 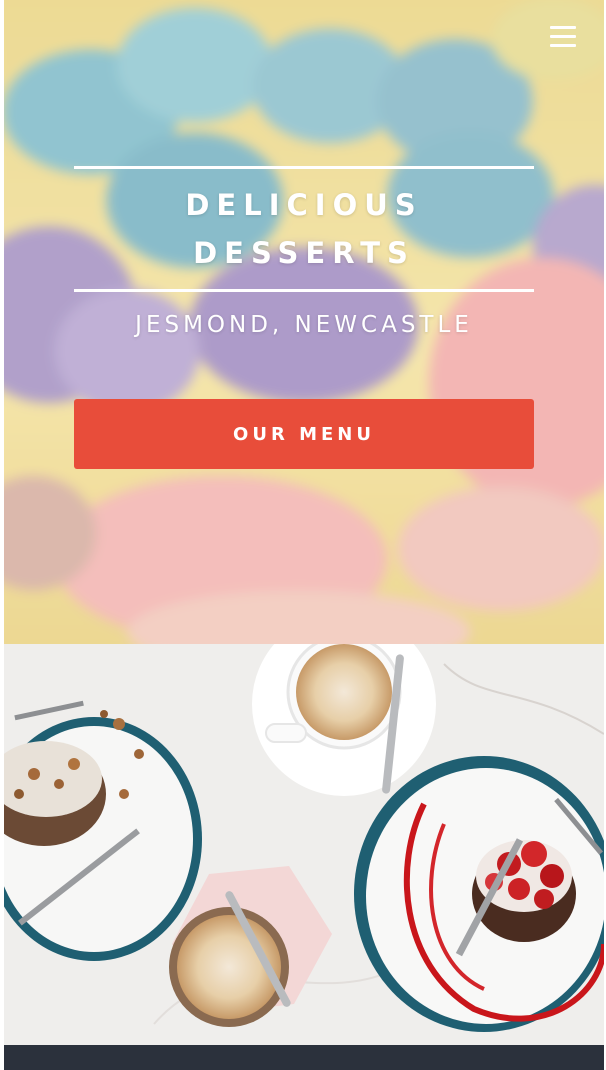 What do you see at coordinates (304, 205) in the screenshot?
I see `title-line-1: DELICIOUS` at bounding box center [304, 205].